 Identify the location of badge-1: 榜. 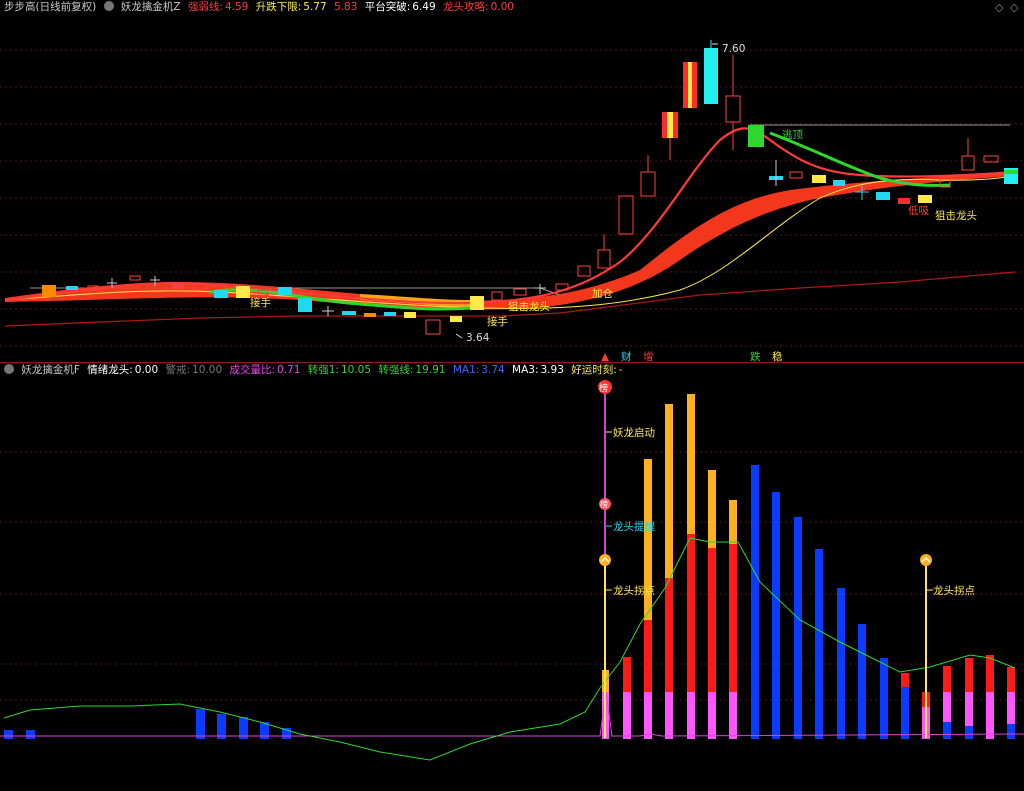
(605, 387).